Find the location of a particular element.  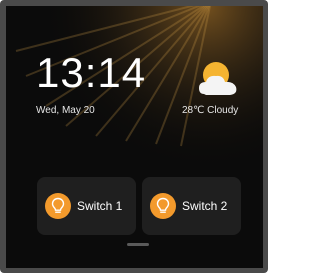

switch-1-label: Switch 1 is located at coordinates (100, 206).